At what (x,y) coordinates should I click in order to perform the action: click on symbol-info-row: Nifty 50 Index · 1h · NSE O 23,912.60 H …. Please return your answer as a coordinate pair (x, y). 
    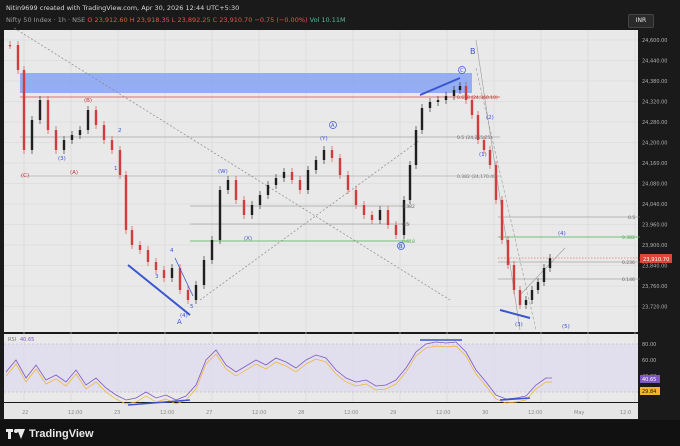
    Looking at the image, I should click on (176, 20).